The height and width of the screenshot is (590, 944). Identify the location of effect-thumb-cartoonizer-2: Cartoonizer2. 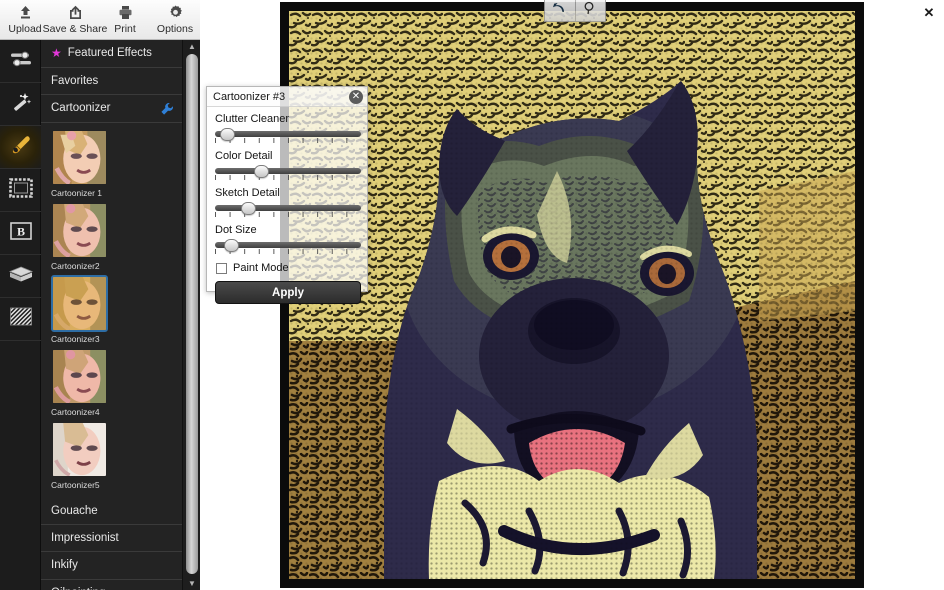
(83, 236).